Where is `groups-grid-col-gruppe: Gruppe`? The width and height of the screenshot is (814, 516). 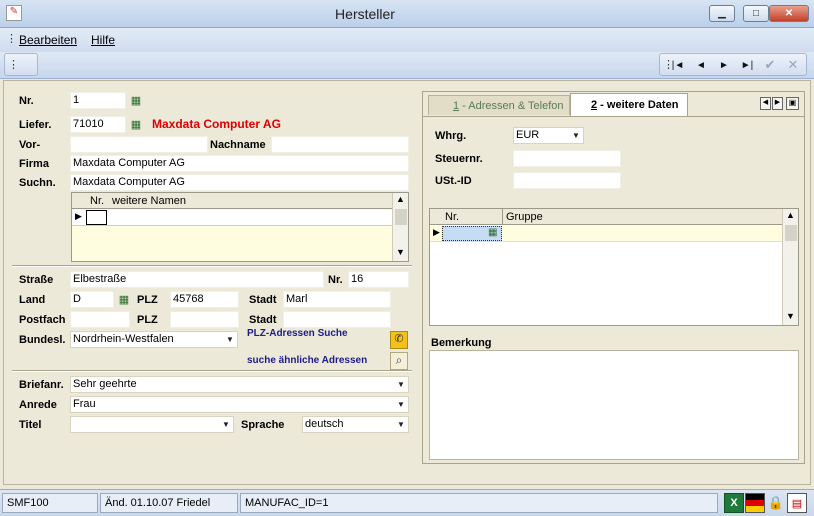 groups-grid-col-gruppe: Gruppe is located at coordinates (524, 217).